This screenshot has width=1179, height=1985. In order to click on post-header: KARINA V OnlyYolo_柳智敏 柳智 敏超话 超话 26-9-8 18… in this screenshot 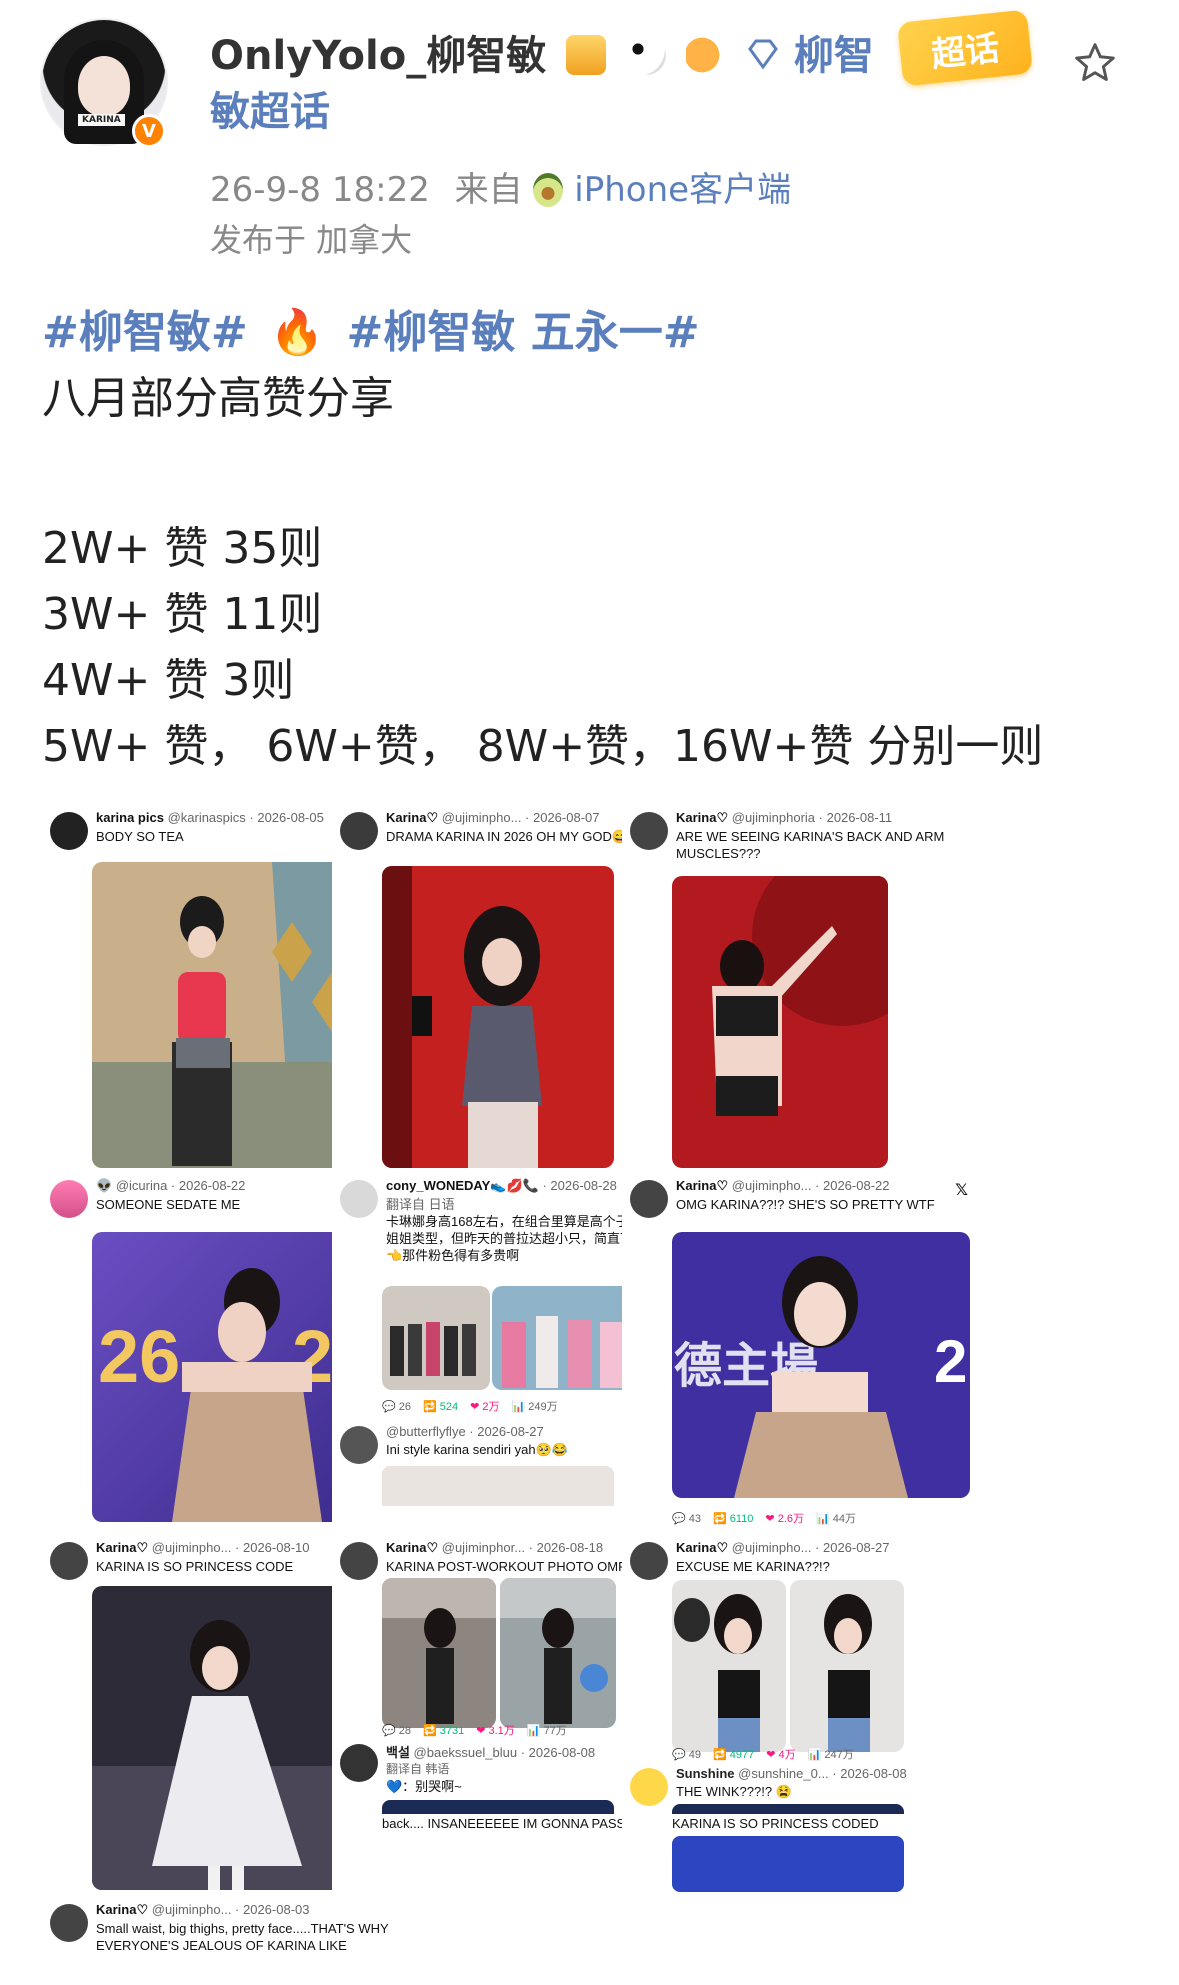, I will do `click(589, 130)`.